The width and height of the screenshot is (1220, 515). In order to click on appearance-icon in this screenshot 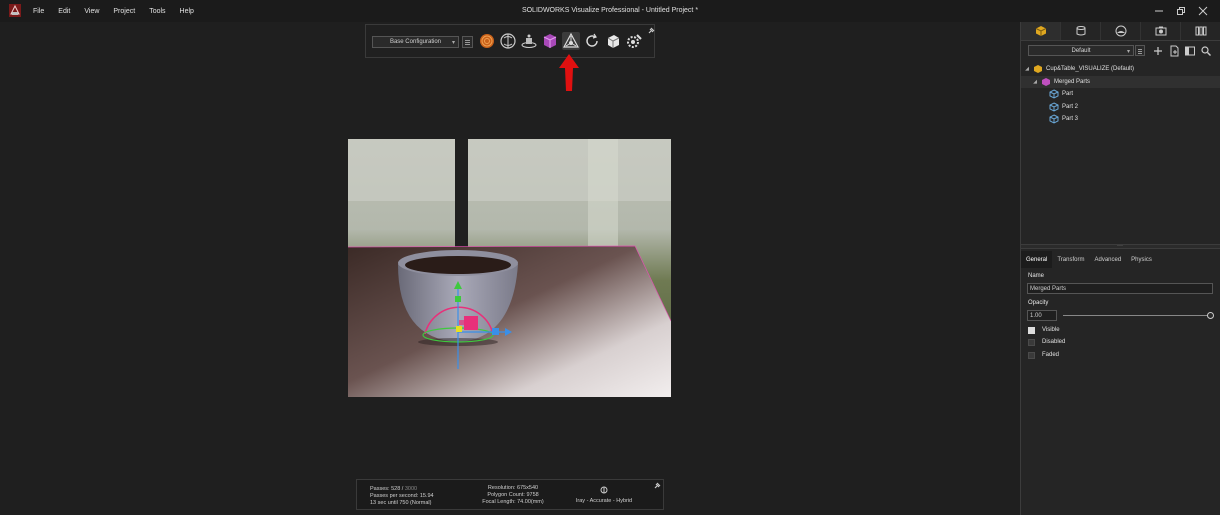, I will do `click(508, 41)`.